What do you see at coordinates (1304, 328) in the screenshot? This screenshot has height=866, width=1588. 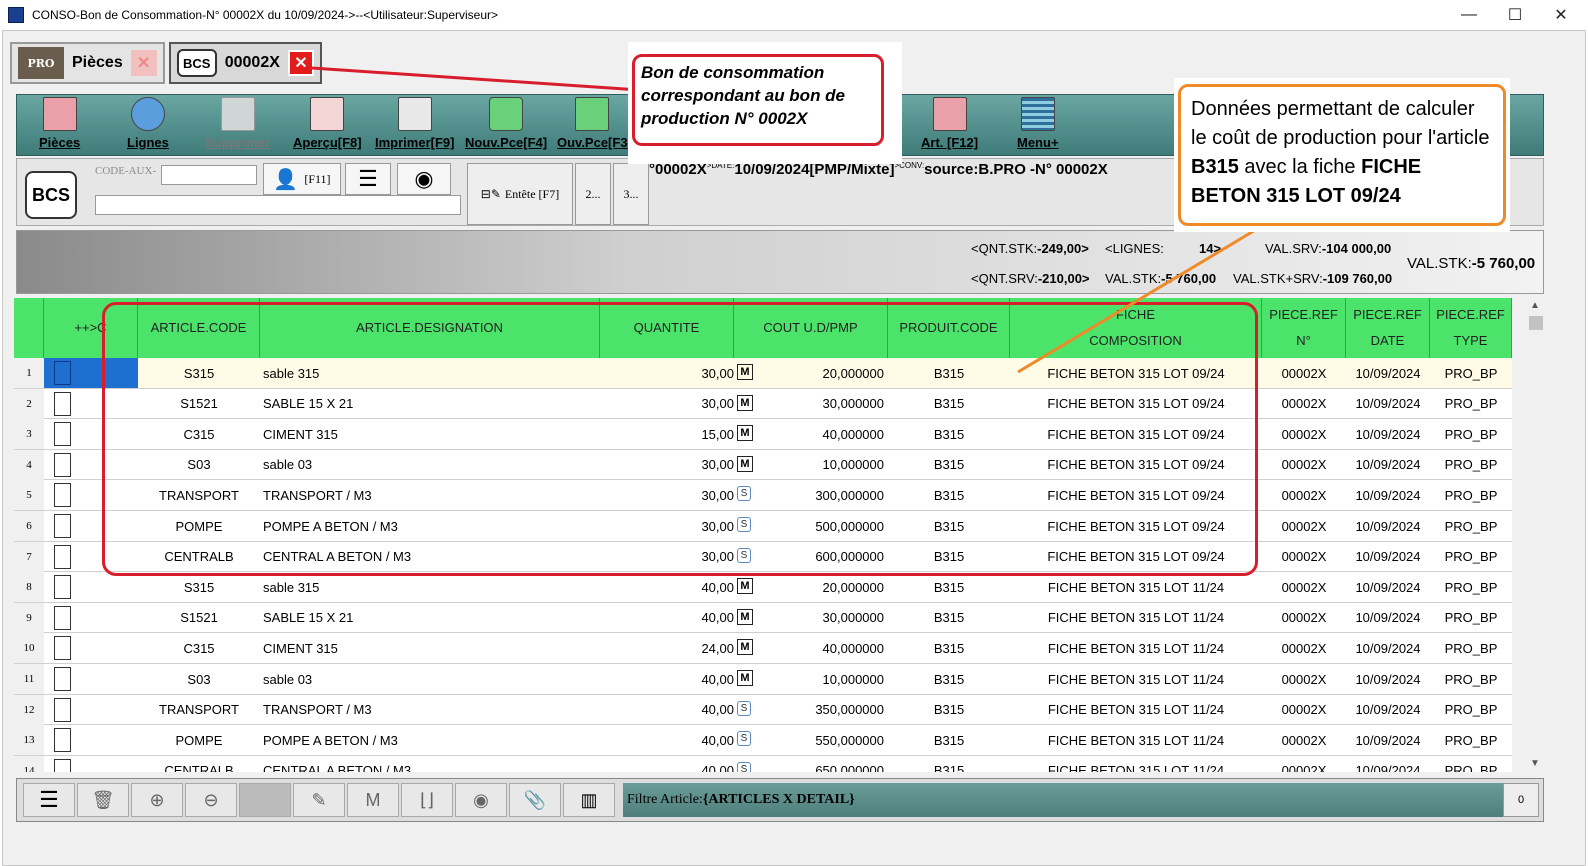 I see `grid-header-7: PIECE.REF N°` at bounding box center [1304, 328].